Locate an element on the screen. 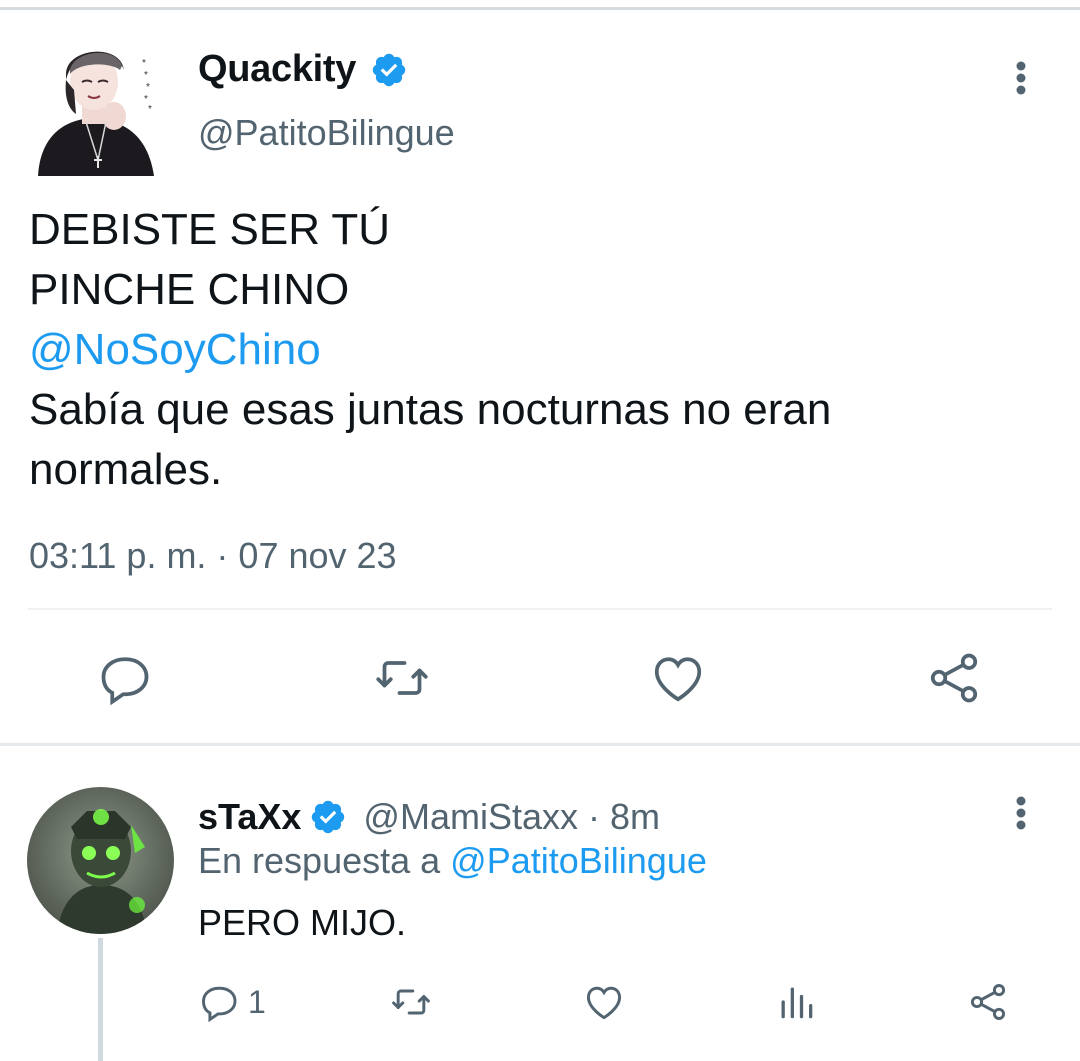 The height and width of the screenshot is (1061, 1080). views-icon is located at coordinates (796, 1002).